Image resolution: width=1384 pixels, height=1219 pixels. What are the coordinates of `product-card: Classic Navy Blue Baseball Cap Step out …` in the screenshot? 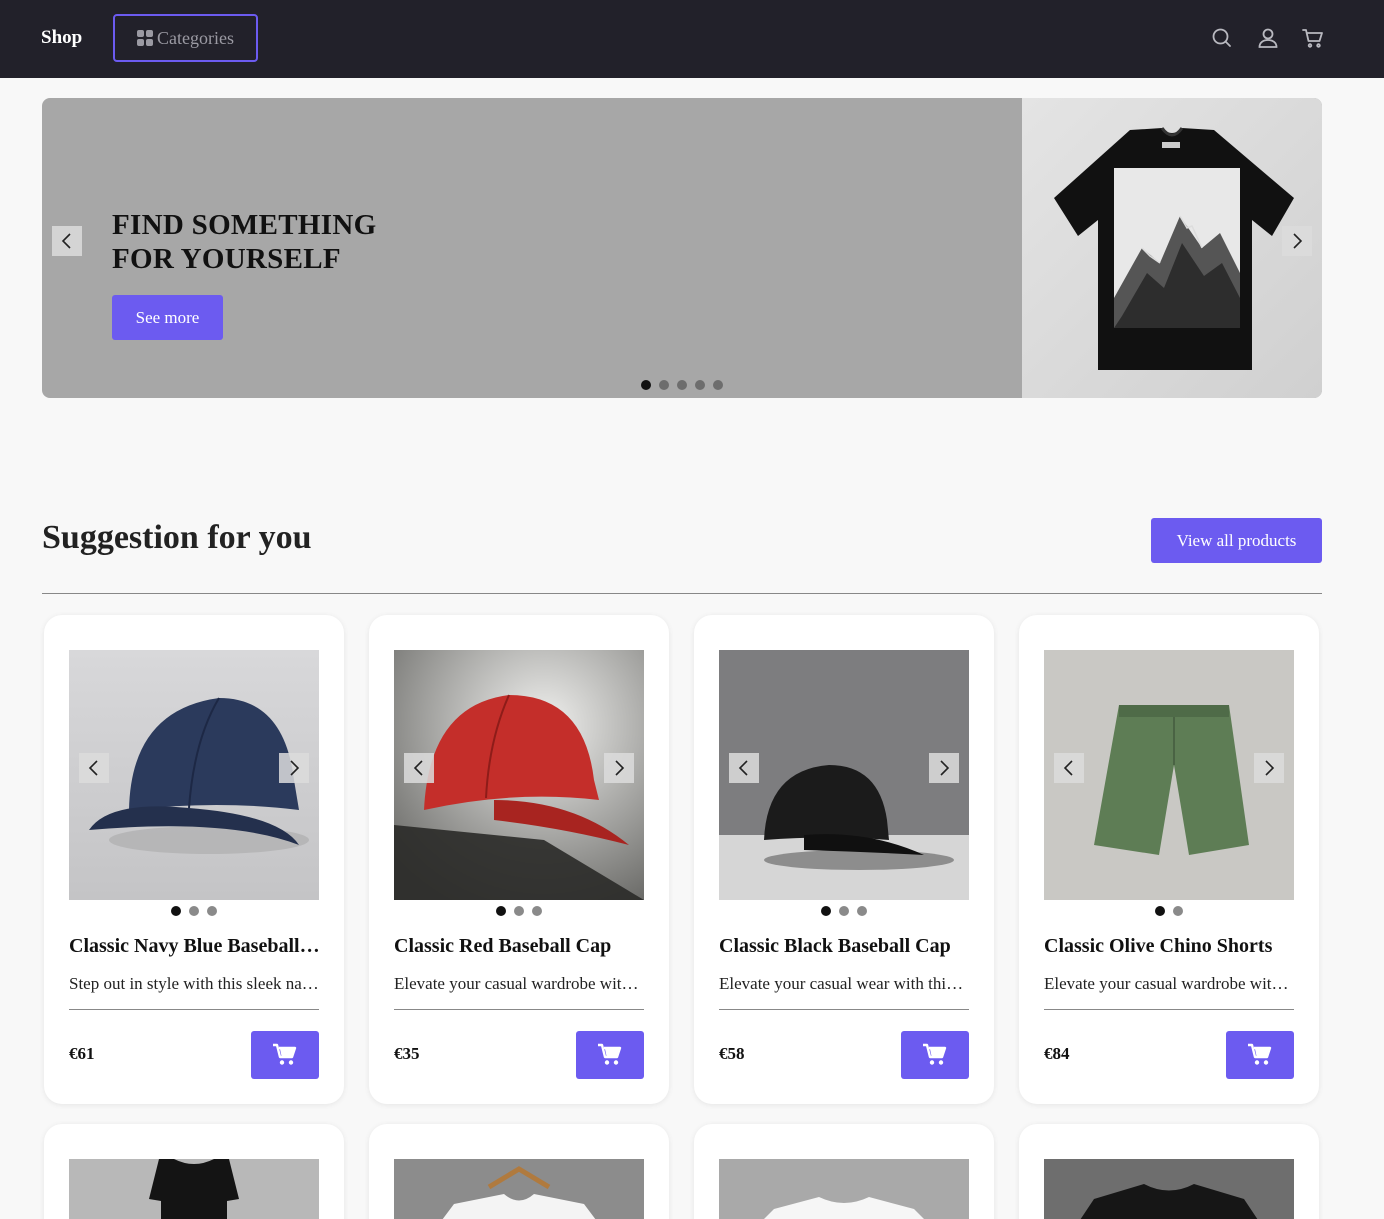 It's located at (194, 859).